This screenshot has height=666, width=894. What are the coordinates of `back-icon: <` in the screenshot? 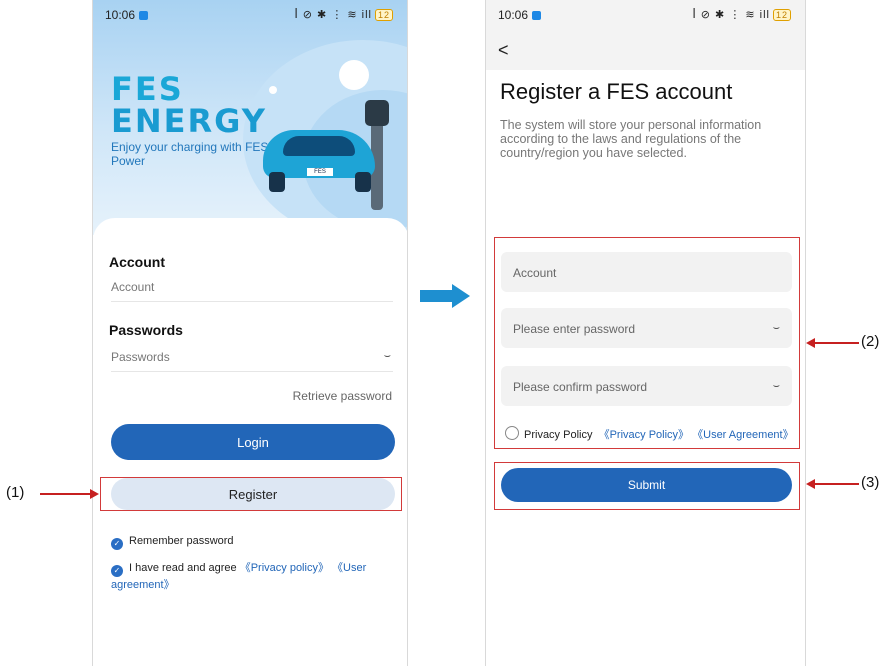 It's located at (503, 50).